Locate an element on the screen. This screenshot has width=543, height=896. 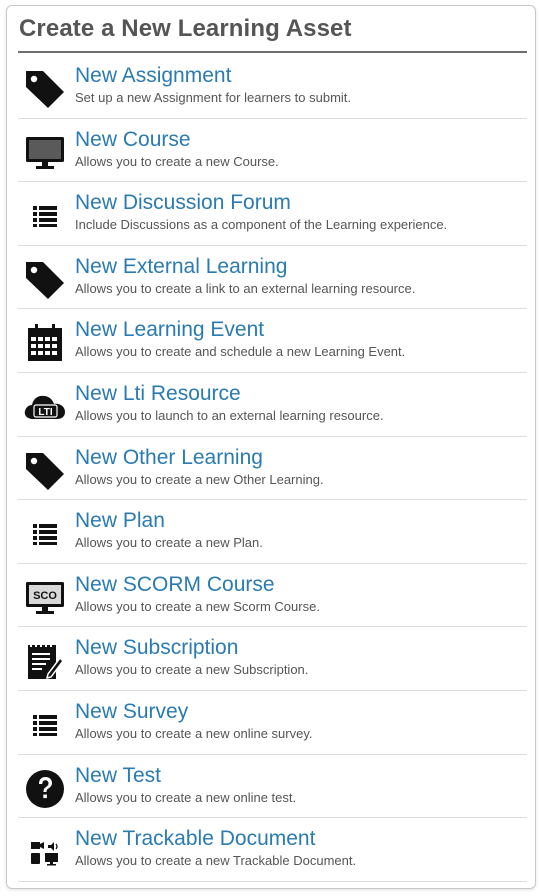
asset-item-title: New Assignment is located at coordinates (153, 76).